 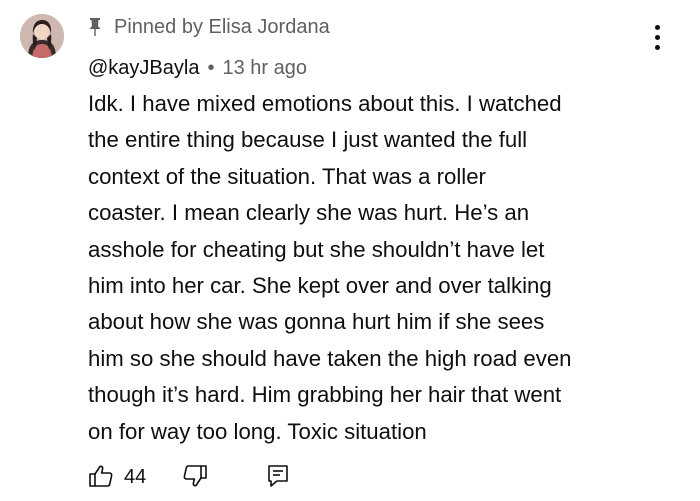 What do you see at coordinates (101, 477) in the screenshot?
I see `thumbs-up-icon` at bounding box center [101, 477].